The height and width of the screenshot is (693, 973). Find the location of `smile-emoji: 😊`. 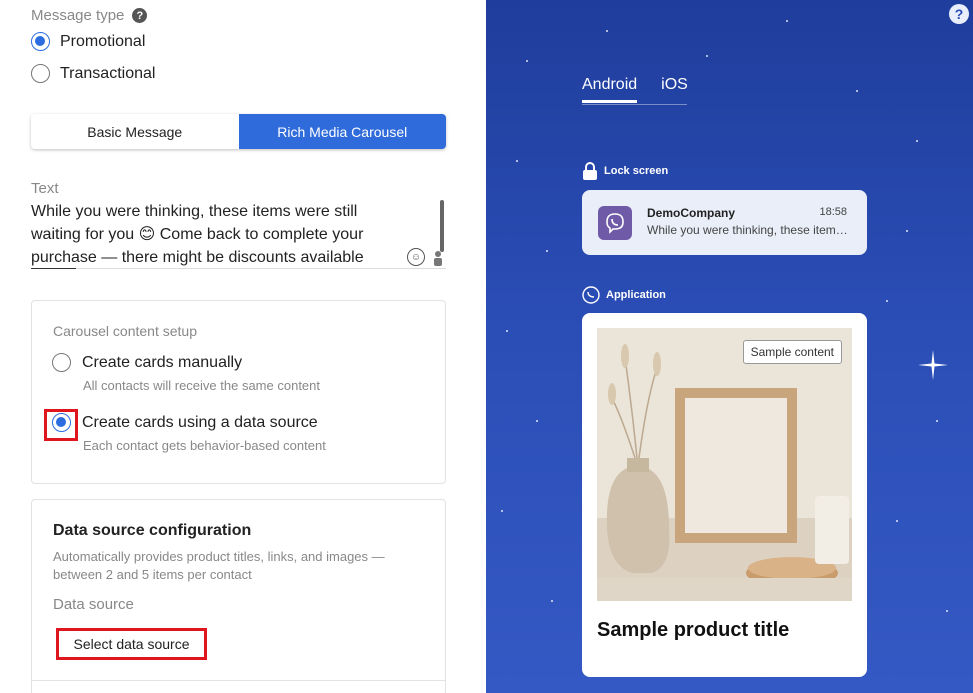

smile-emoji: 😊 is located at coordinates (147, 234).